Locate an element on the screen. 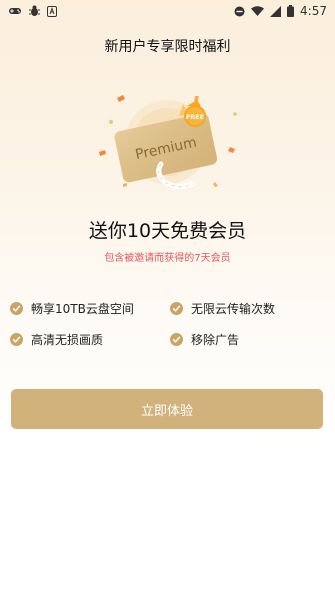 The image size is (335, 596). benefit-label: 移除广告 is located at coordinates (215, 340).